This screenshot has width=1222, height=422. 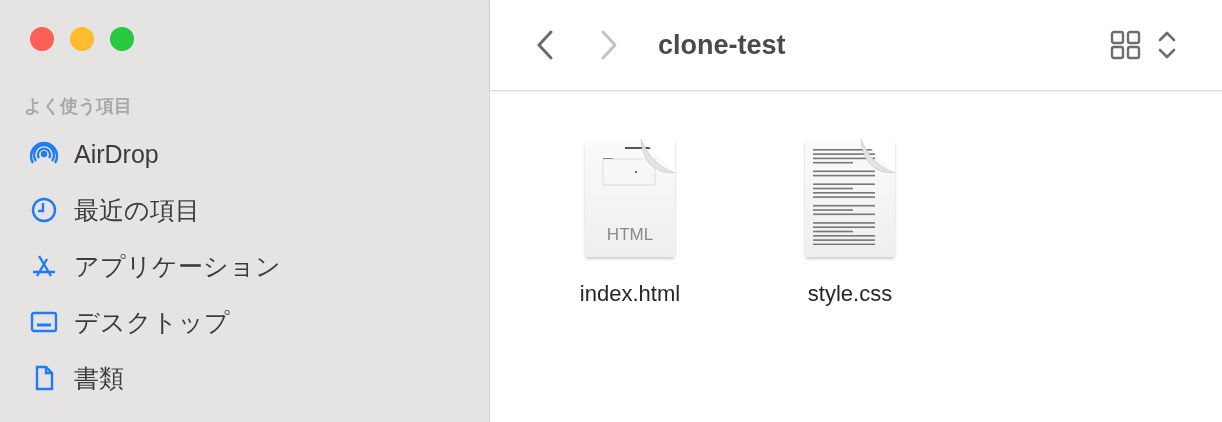 I want to click on window-title: clone-test, so click(x=722, y=45).